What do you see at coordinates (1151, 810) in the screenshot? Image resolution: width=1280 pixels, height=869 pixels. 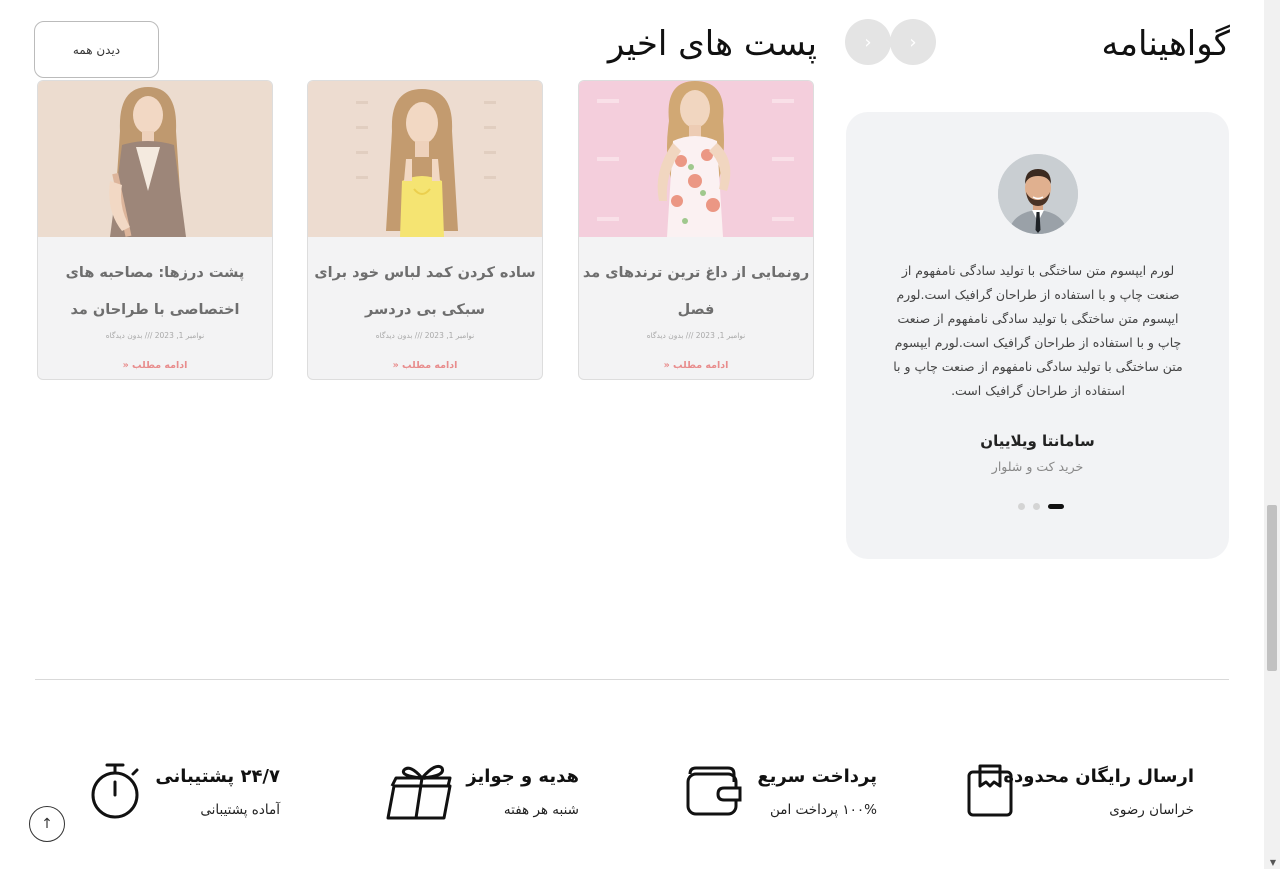 I see `feature-subtitle: خراسان رضوی` at bounding box center [1151, 810].